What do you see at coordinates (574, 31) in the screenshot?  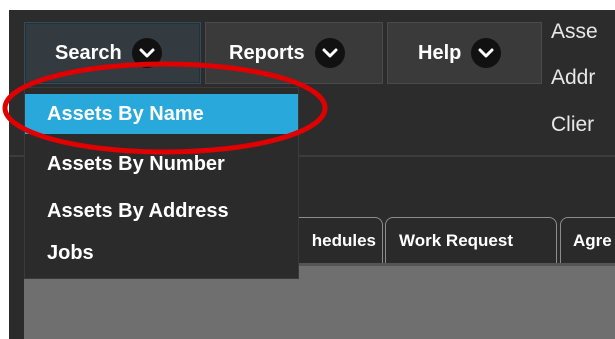 I see `side-label-assets: Asse` at bounding box center [574, 31].